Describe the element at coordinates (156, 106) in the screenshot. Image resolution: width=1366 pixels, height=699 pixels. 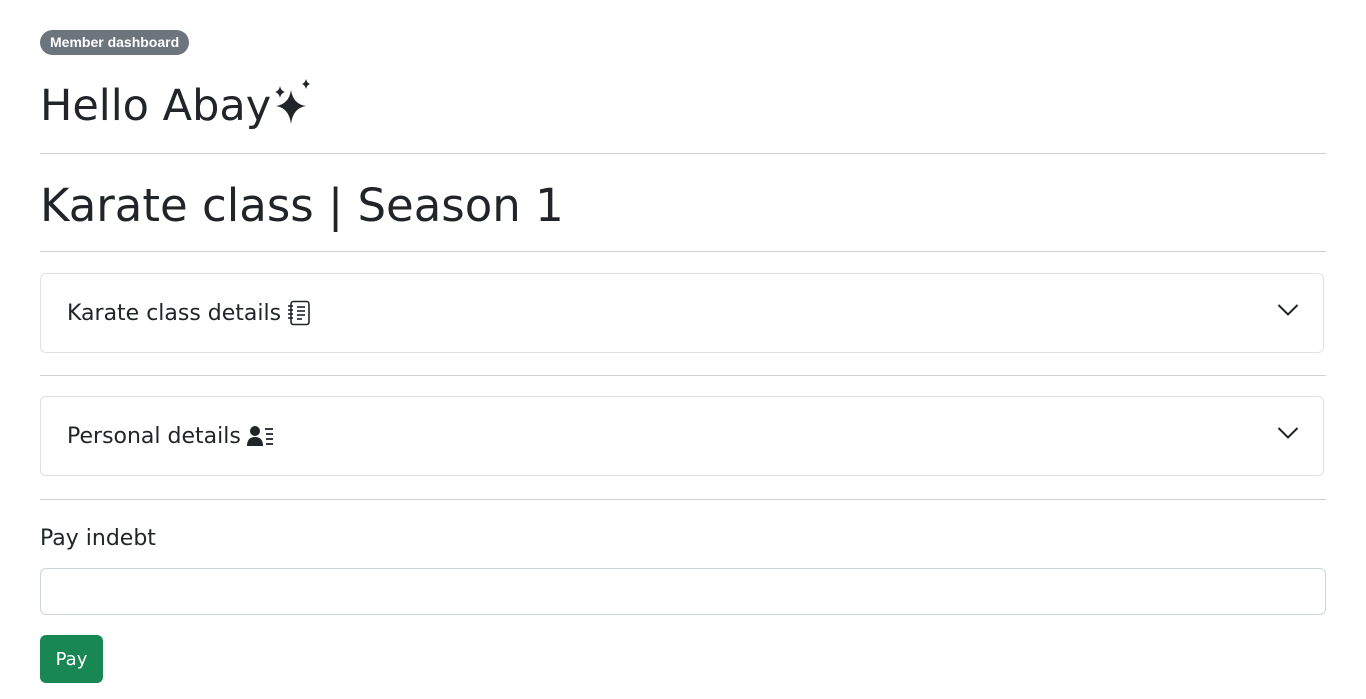
I see `greeting-text: Hello Abay` at that location.